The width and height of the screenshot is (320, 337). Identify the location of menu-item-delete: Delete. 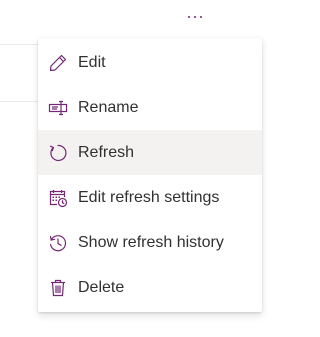
(150, 287).